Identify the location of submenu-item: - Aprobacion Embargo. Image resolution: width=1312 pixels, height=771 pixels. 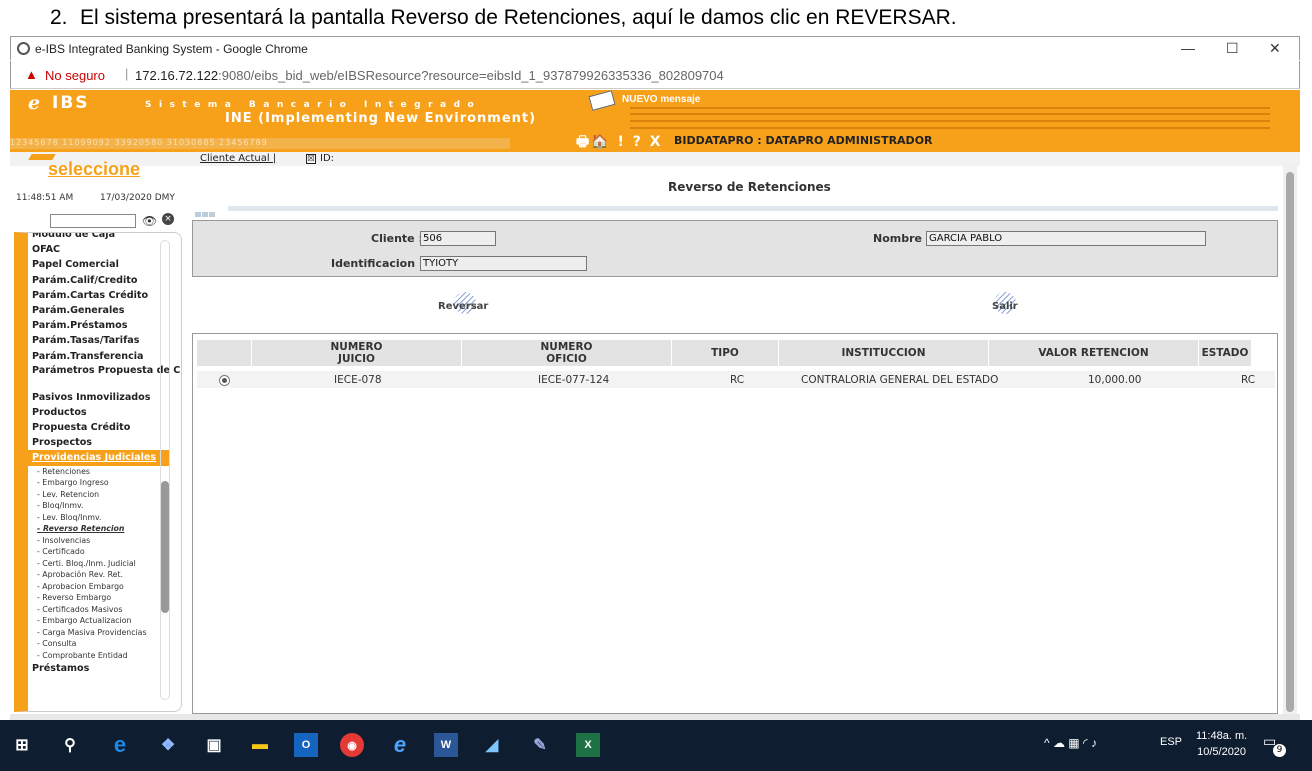
(104, 587).